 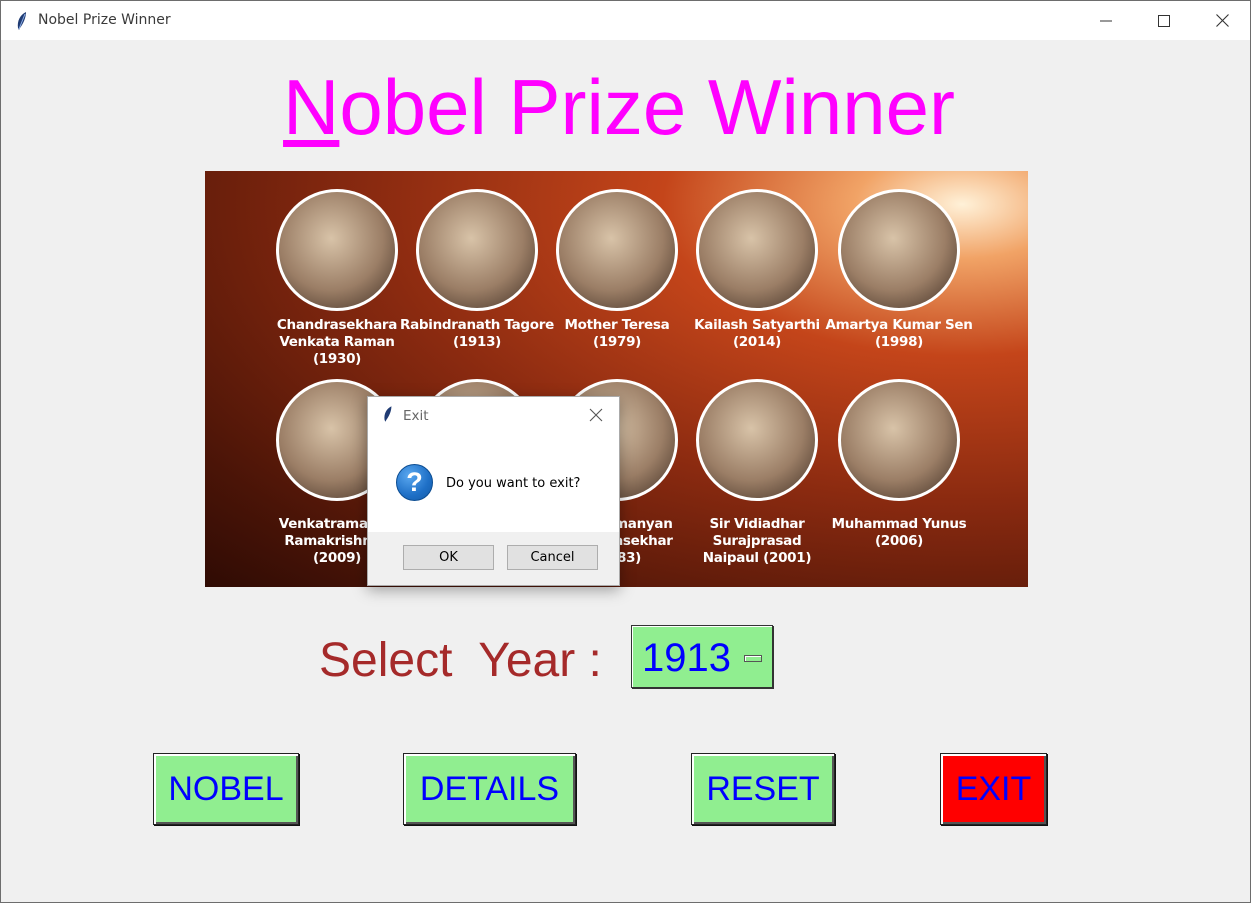 What do you see at coordinates (617, 342) in the screenshot?
I see `winner-caption-line: (1979)` at bounding box center [617, 342].